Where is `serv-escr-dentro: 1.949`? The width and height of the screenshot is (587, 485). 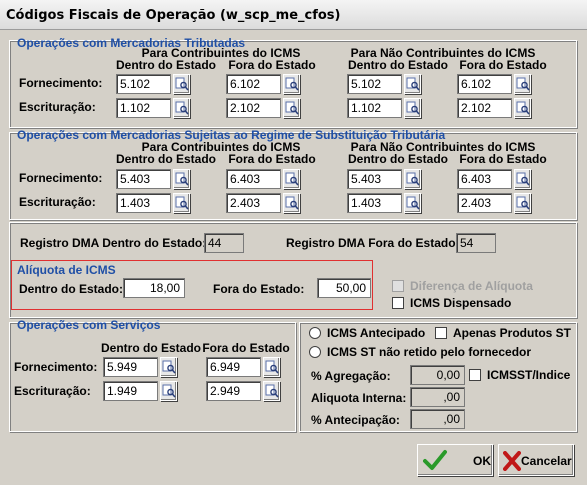
serv-escr-dentro: 1.949 is located at coordinates (130, 391).